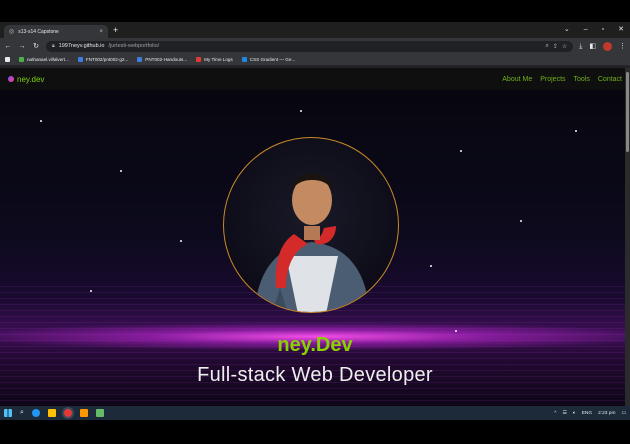  I want to click on scrollbar-thumb, so click(627, 112).